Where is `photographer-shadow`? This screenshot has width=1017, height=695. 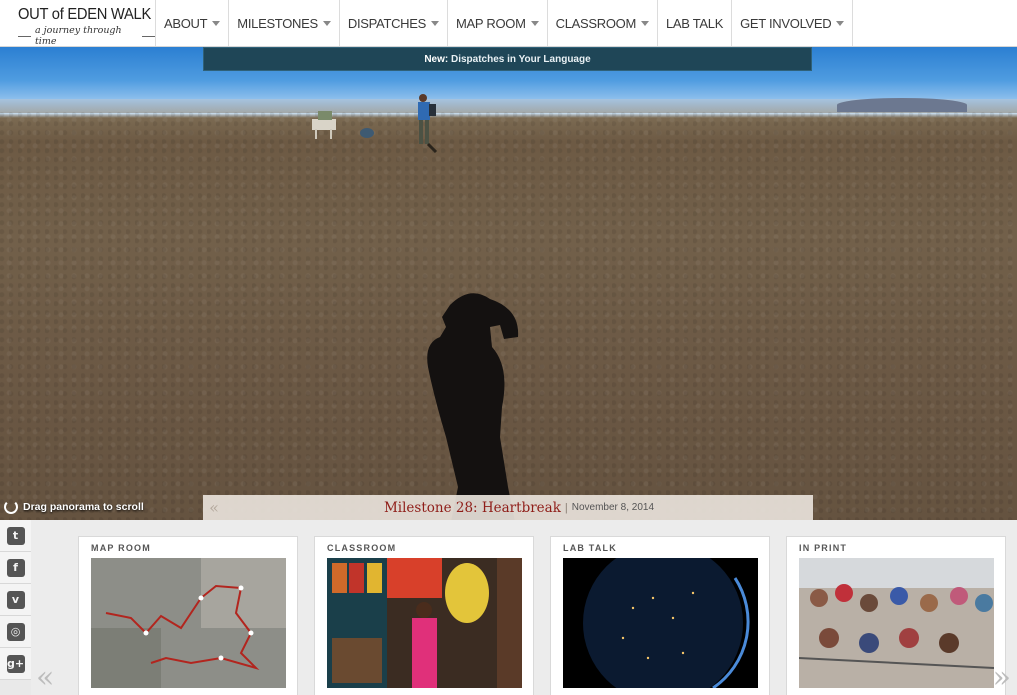
photographer-shadow is located at coordinates (473, 406).